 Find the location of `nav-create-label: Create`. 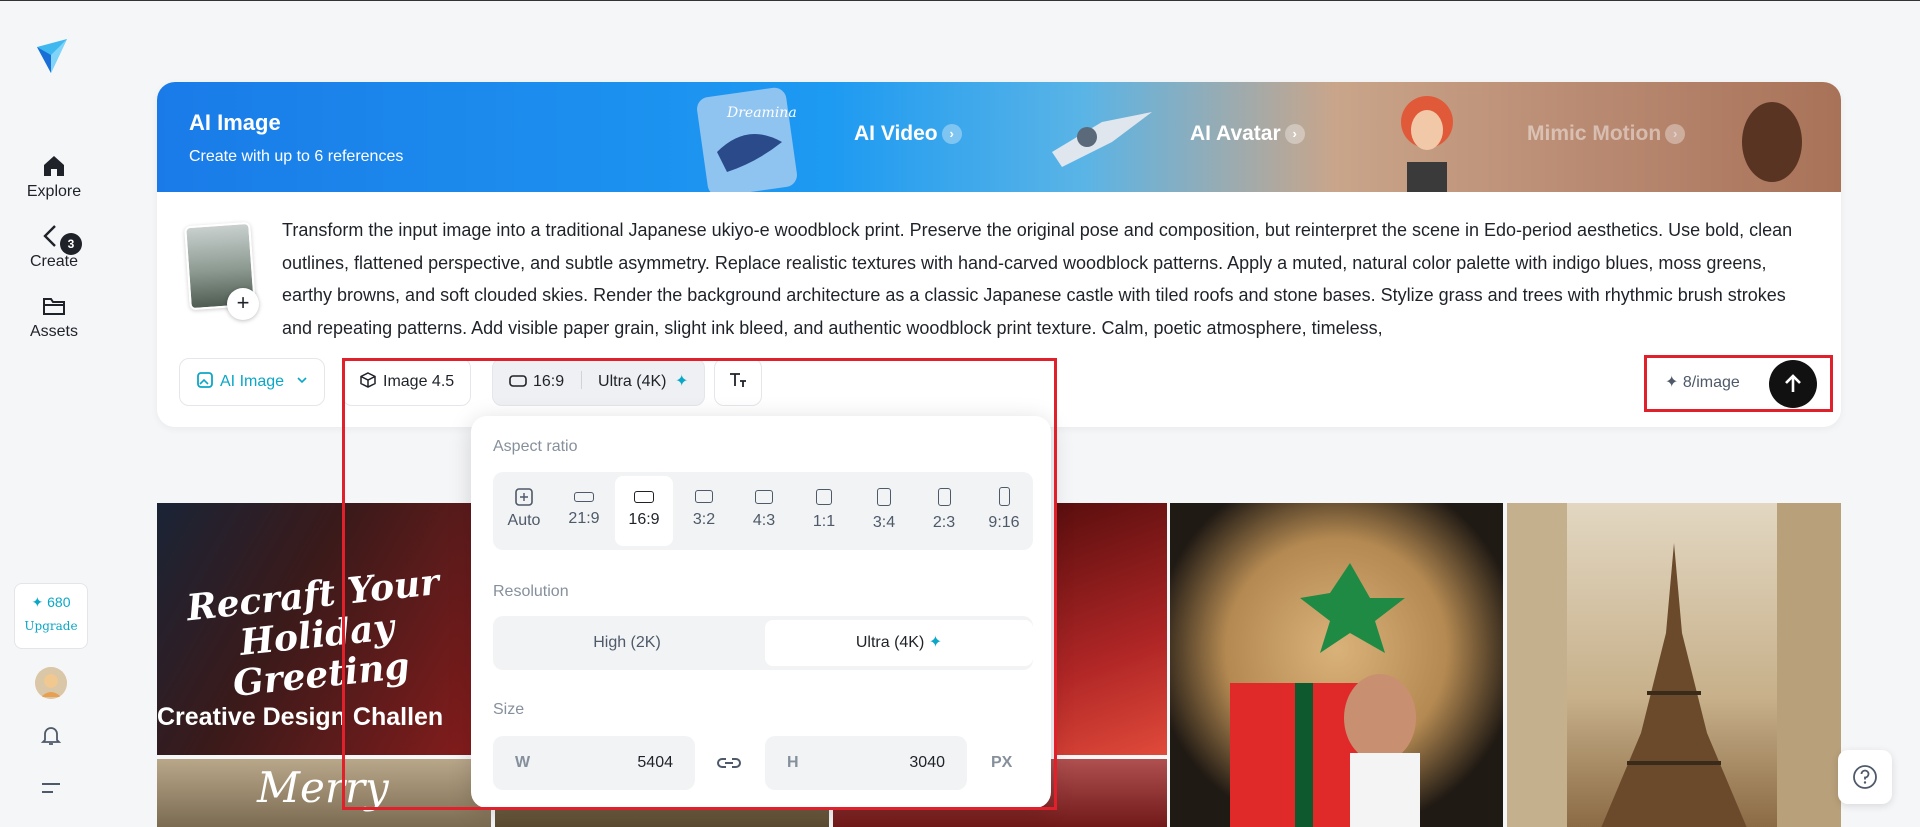

nav-create-label: Create is located at coordinates (54, 261).